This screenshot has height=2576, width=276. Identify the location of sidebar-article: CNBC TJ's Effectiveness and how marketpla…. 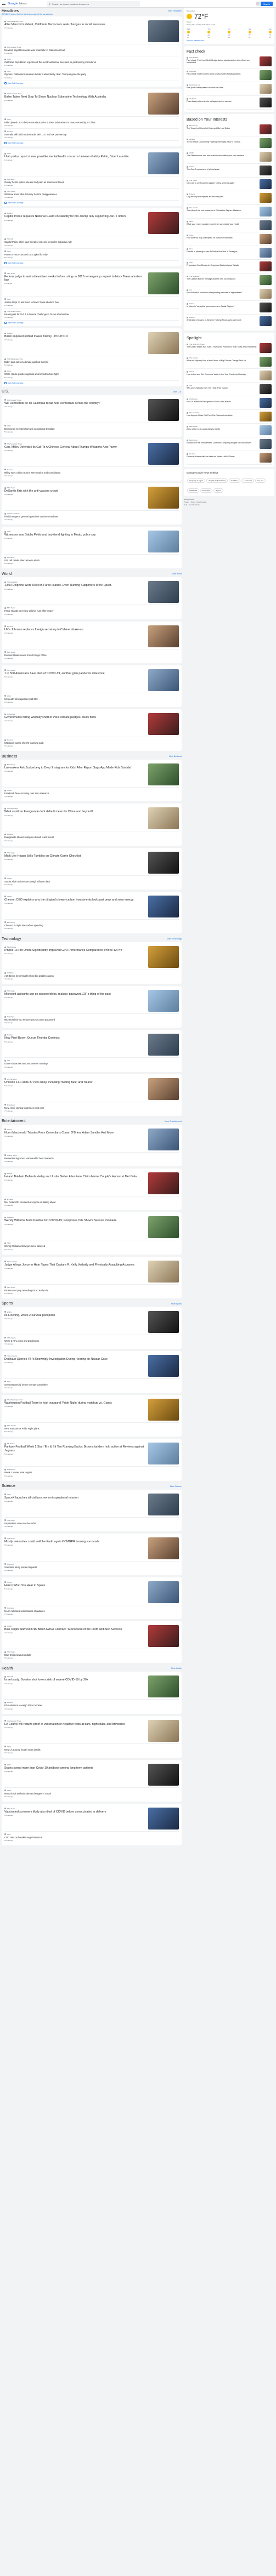
(230, 157).